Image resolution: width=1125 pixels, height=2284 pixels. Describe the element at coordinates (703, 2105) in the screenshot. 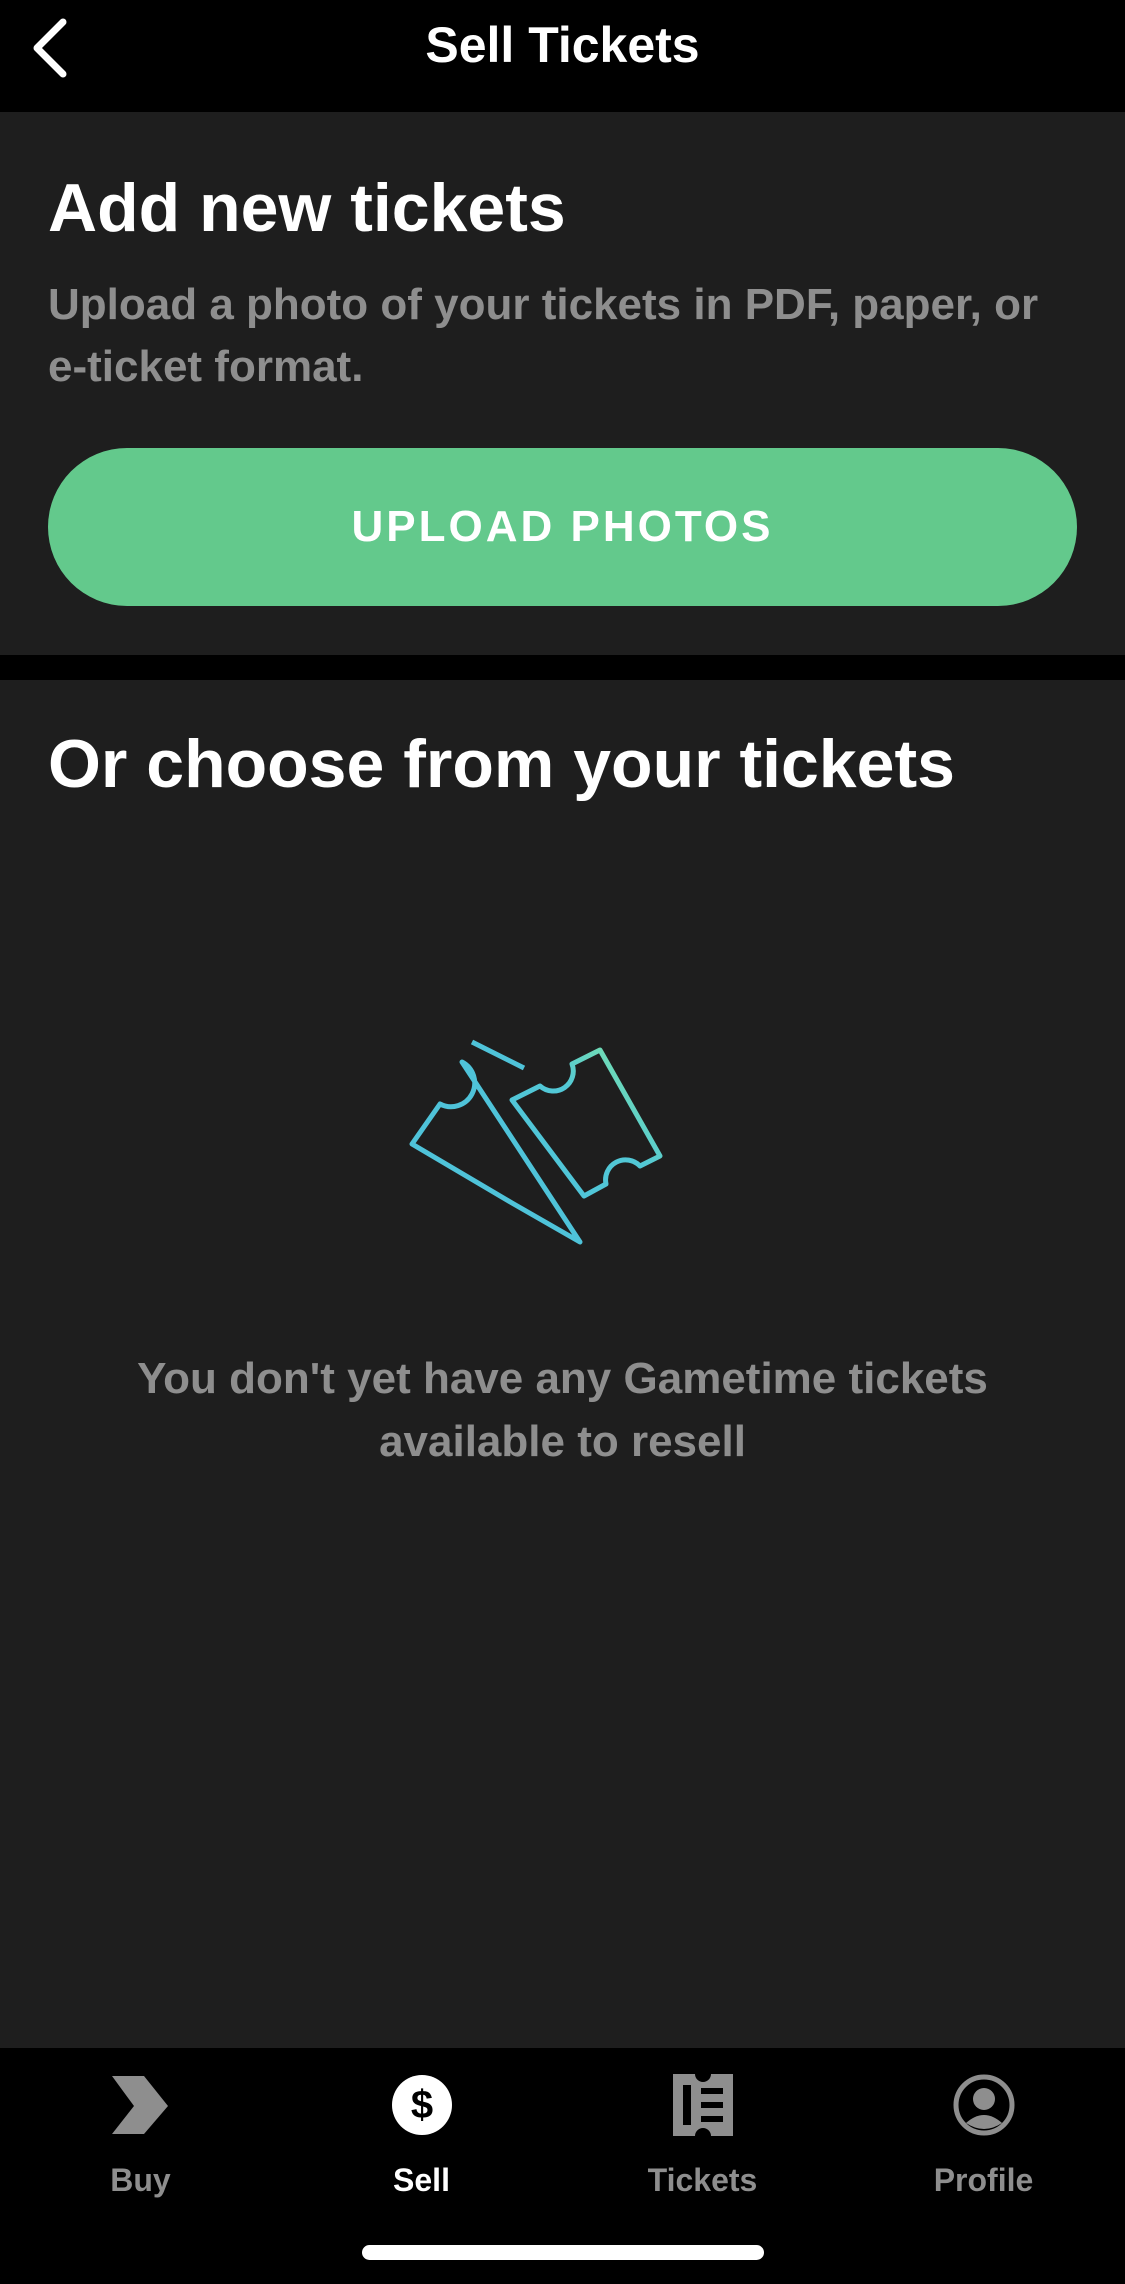

I see `ticket-icon` at that location.